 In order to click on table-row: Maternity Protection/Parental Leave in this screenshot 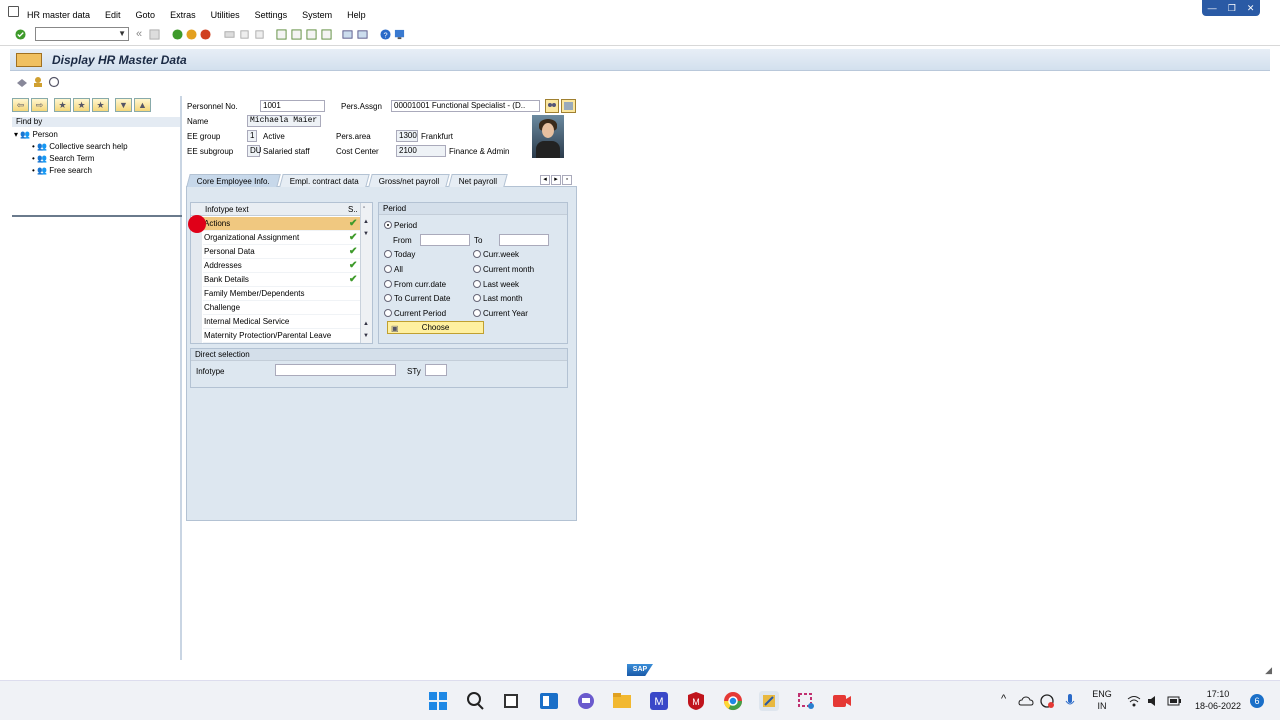, I will do `click(275, 336)`.